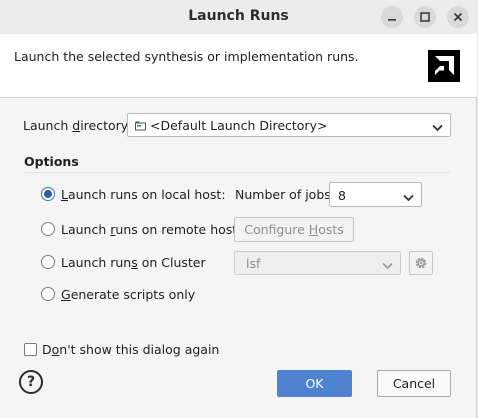 The height and width of the screenshot is (418, 478). What do you see at coordinates (30, 349) in the screenshot?
I see `dont-show-checkbox` at bounding box center [30, 349].